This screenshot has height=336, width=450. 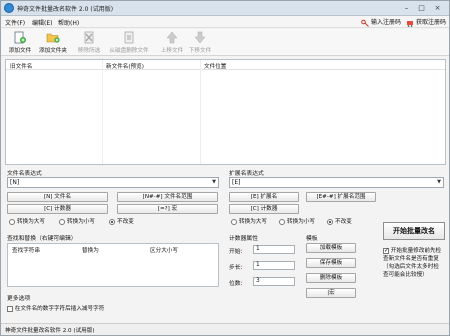 I want to click on menu-edit: 编辑(E), so click(x=42, y=22).